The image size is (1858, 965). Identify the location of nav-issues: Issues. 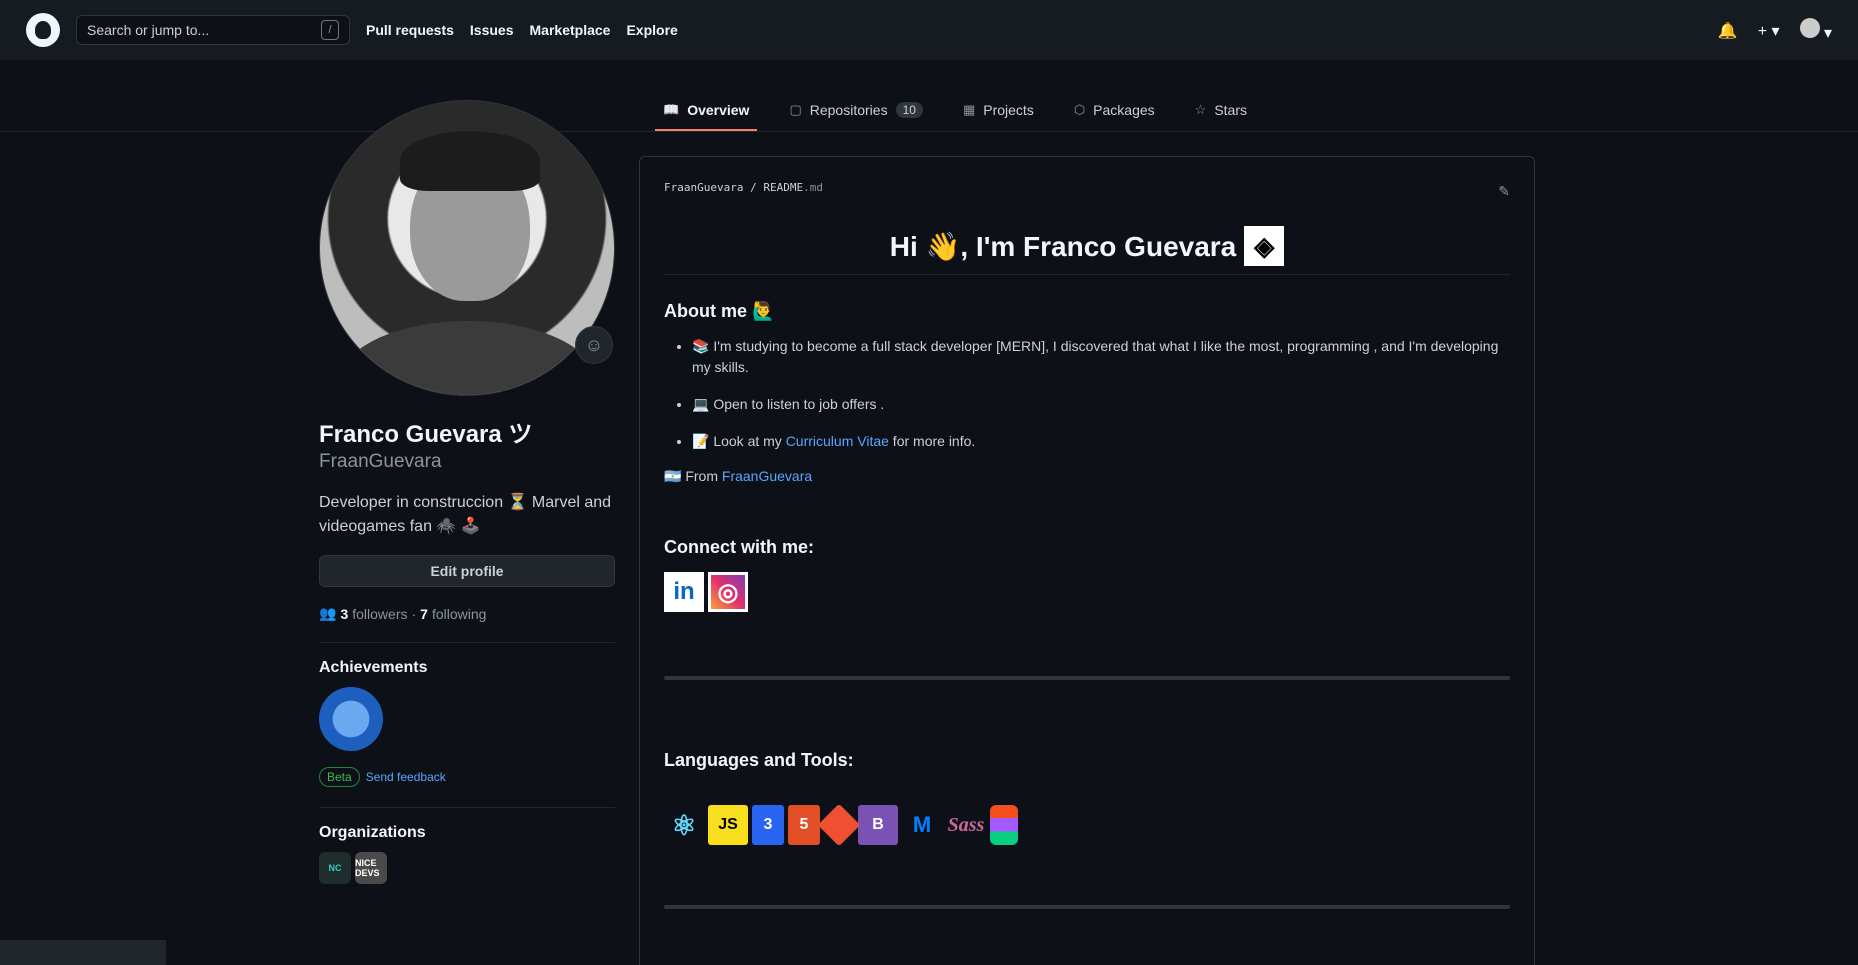
(492, 30).